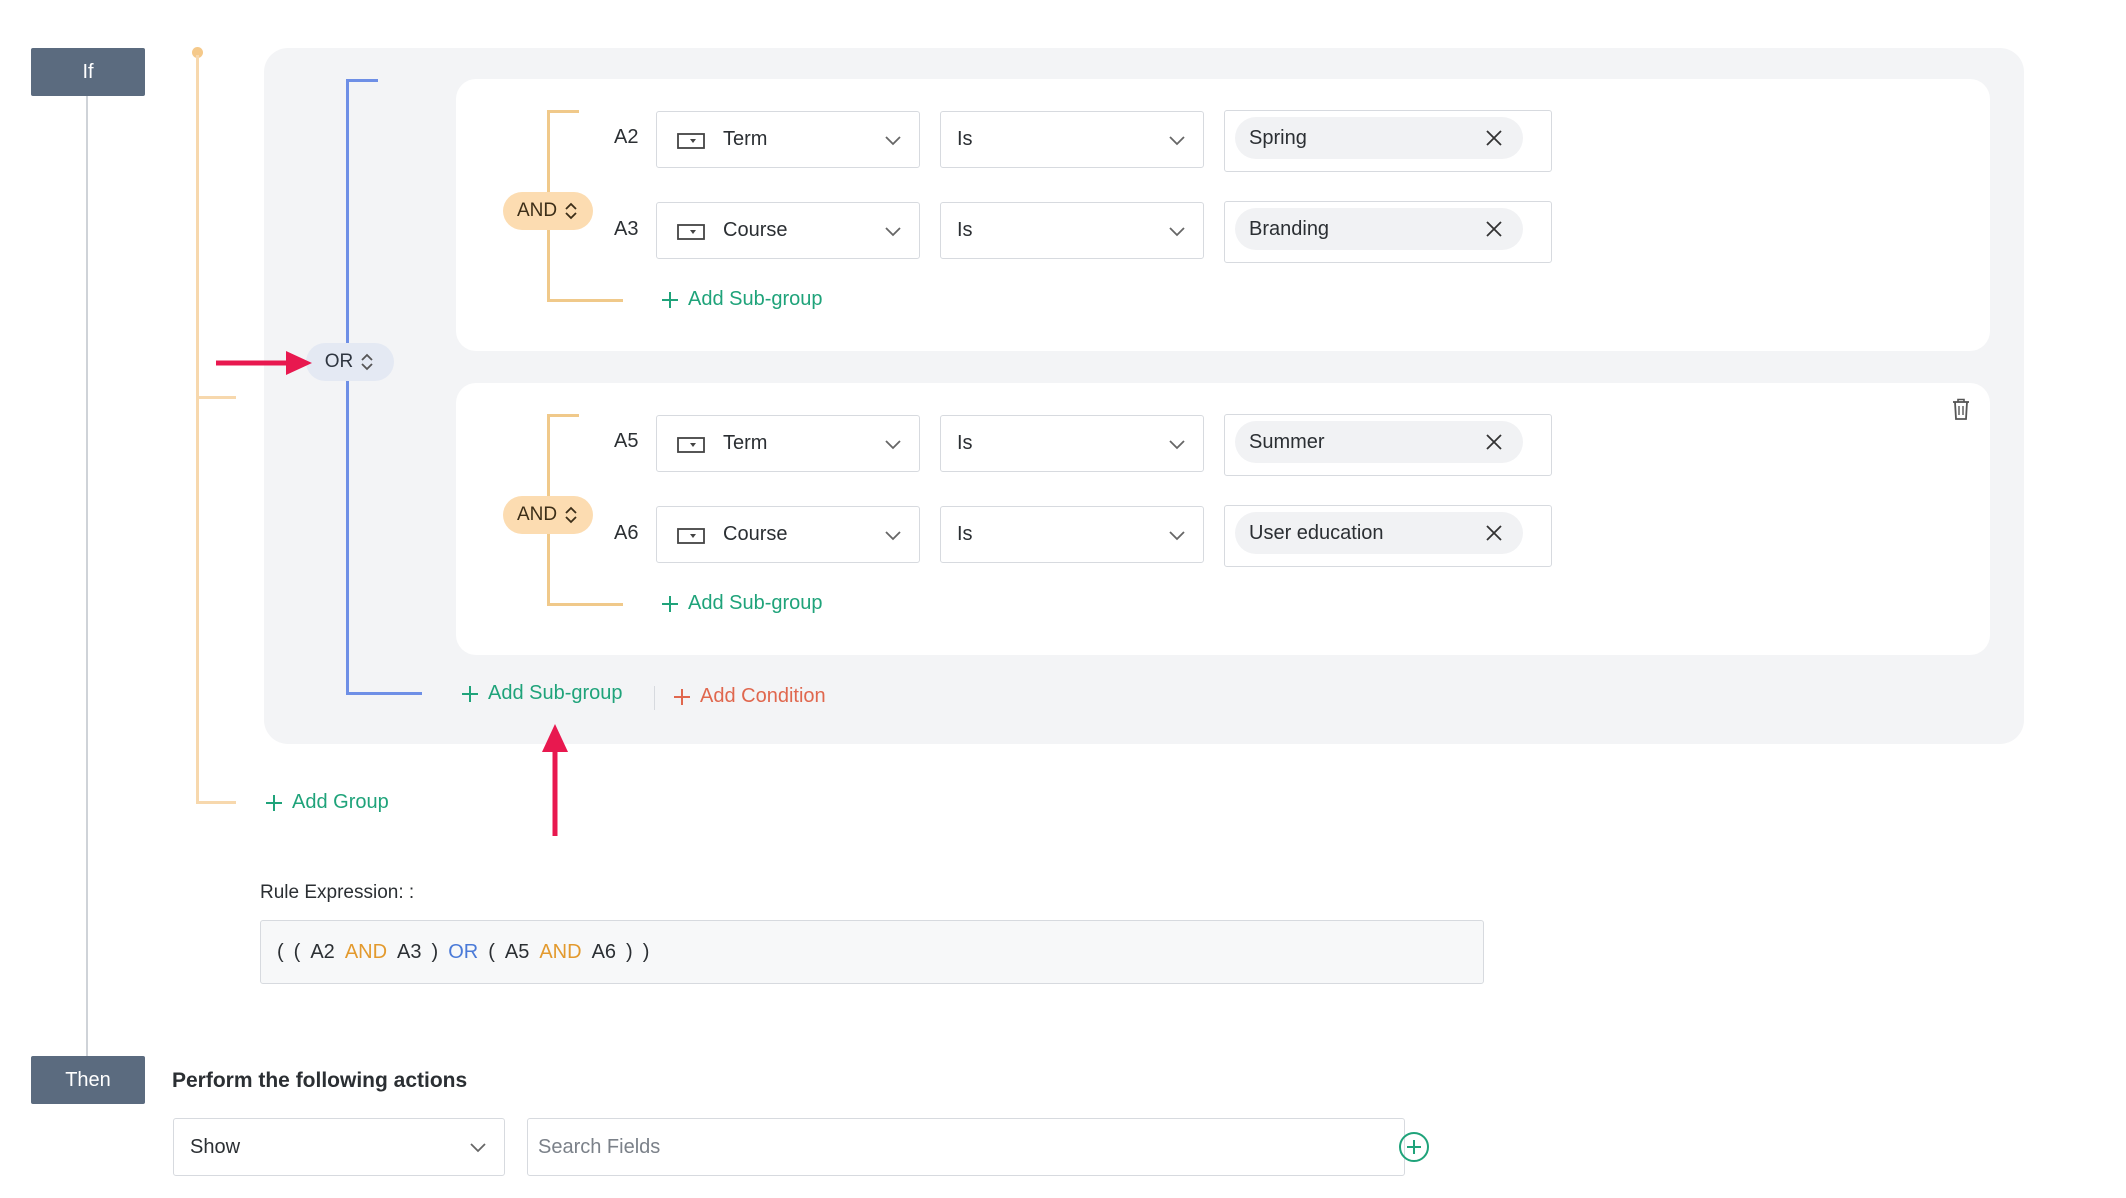  Describe the element at coordinates (88, 72) in the screenshot. I see `if-badge: If` at that location.